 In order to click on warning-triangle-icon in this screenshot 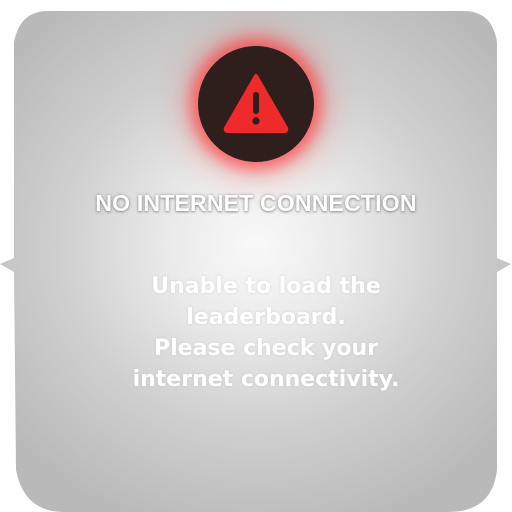, I will do `click(256, 104)`.